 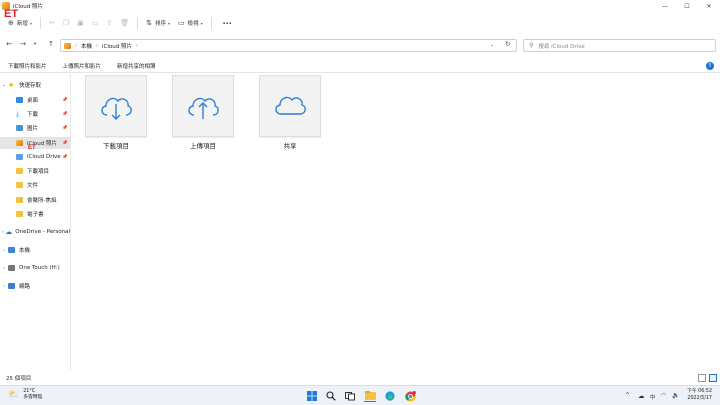 What do you see at coordinates (25, 287) in the screenshot?
I see `sidebar-item-label: 網路` at bounding box center [25, 287].